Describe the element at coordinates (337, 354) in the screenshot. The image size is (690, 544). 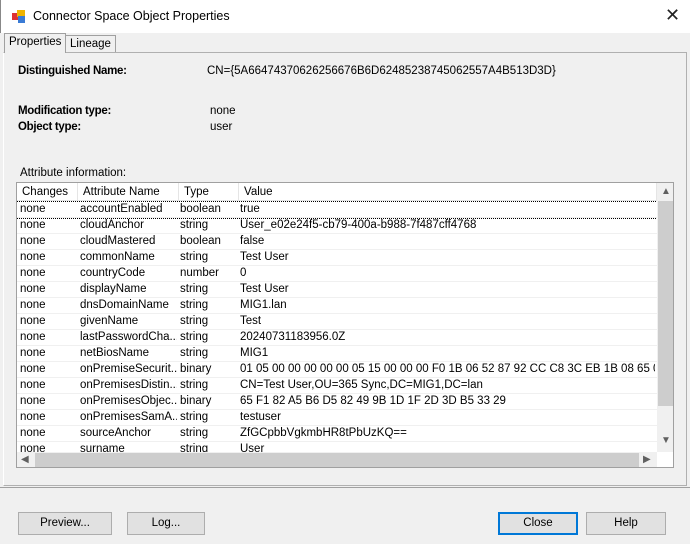
I see `table-row: none netBiosName string MIG1` at that location.